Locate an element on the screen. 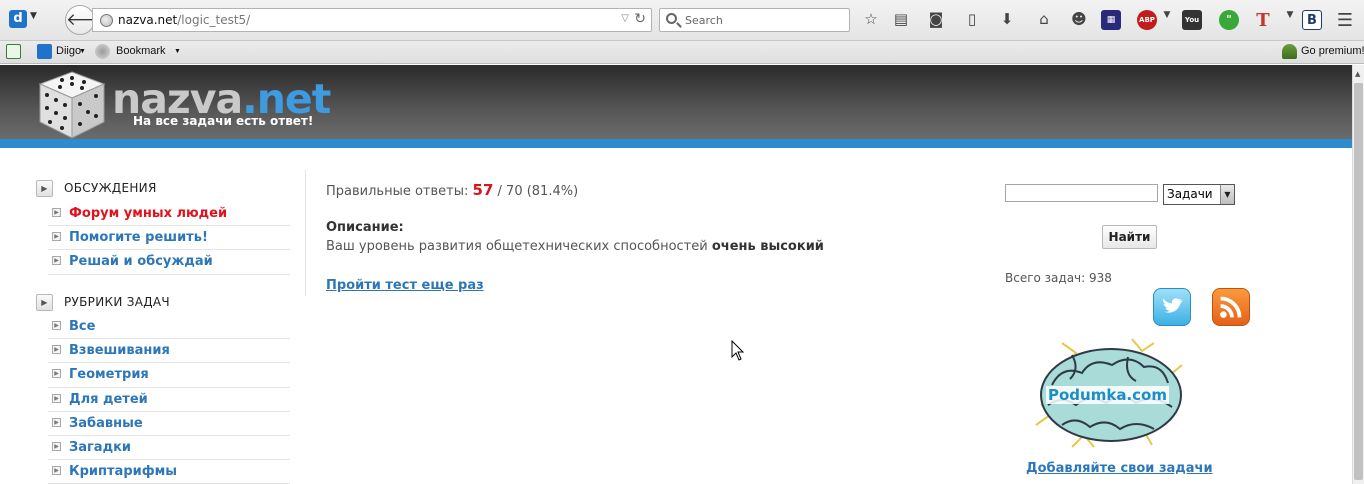 The image size is (1364, 484). site-search-input is located at coordinates (1081, 193).